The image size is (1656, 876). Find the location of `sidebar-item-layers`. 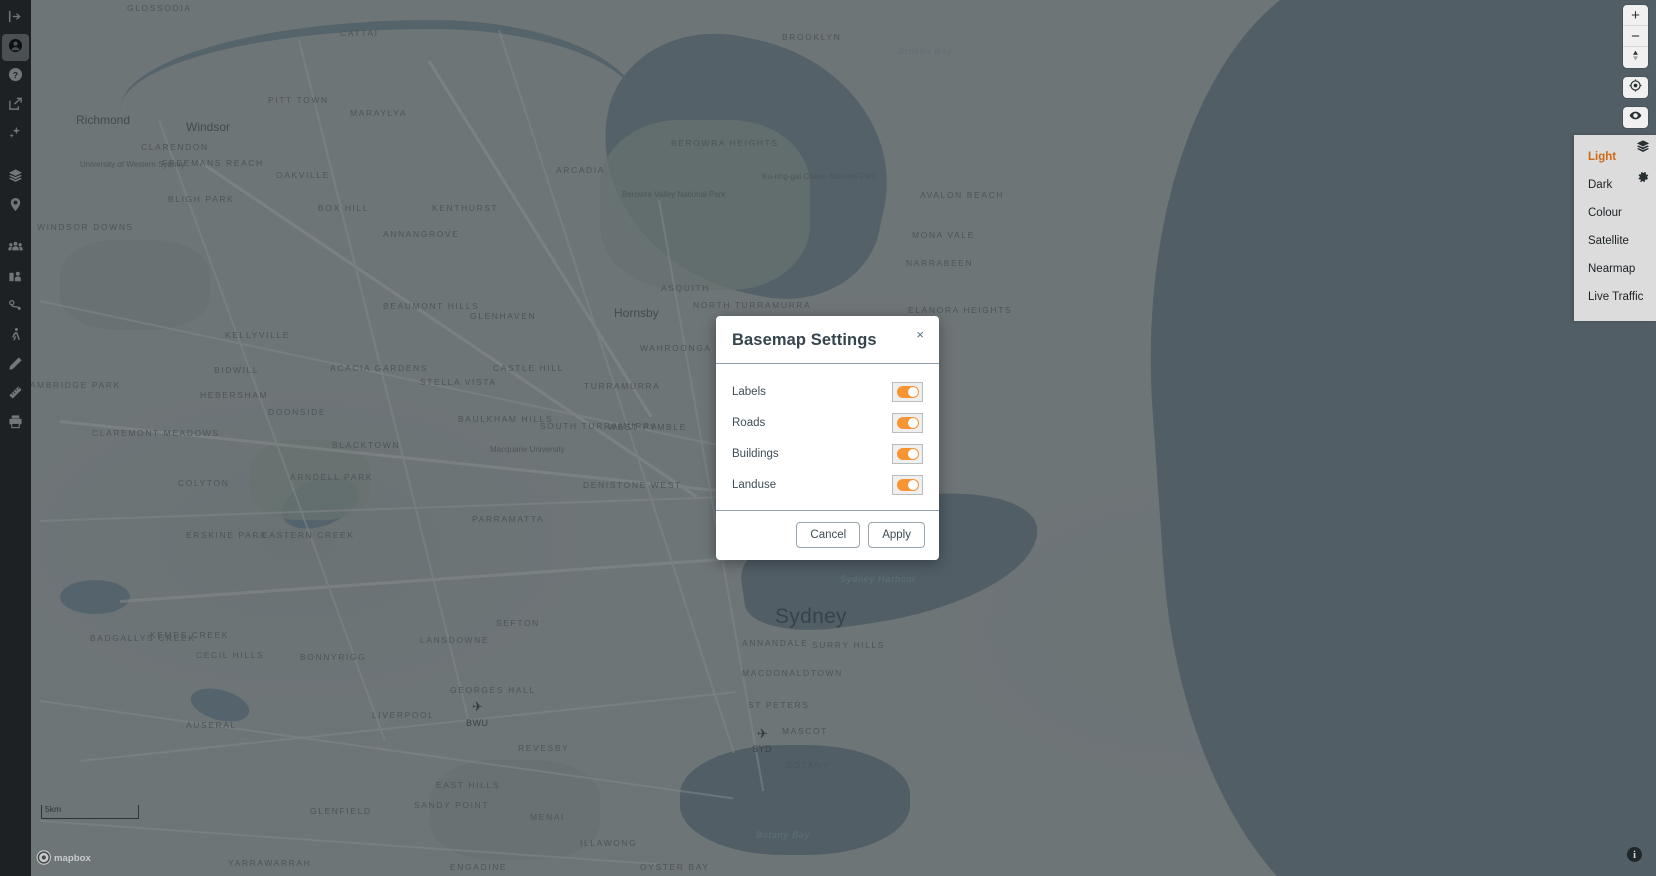

sidebar-item-layers is located at coordinates (15, 177).